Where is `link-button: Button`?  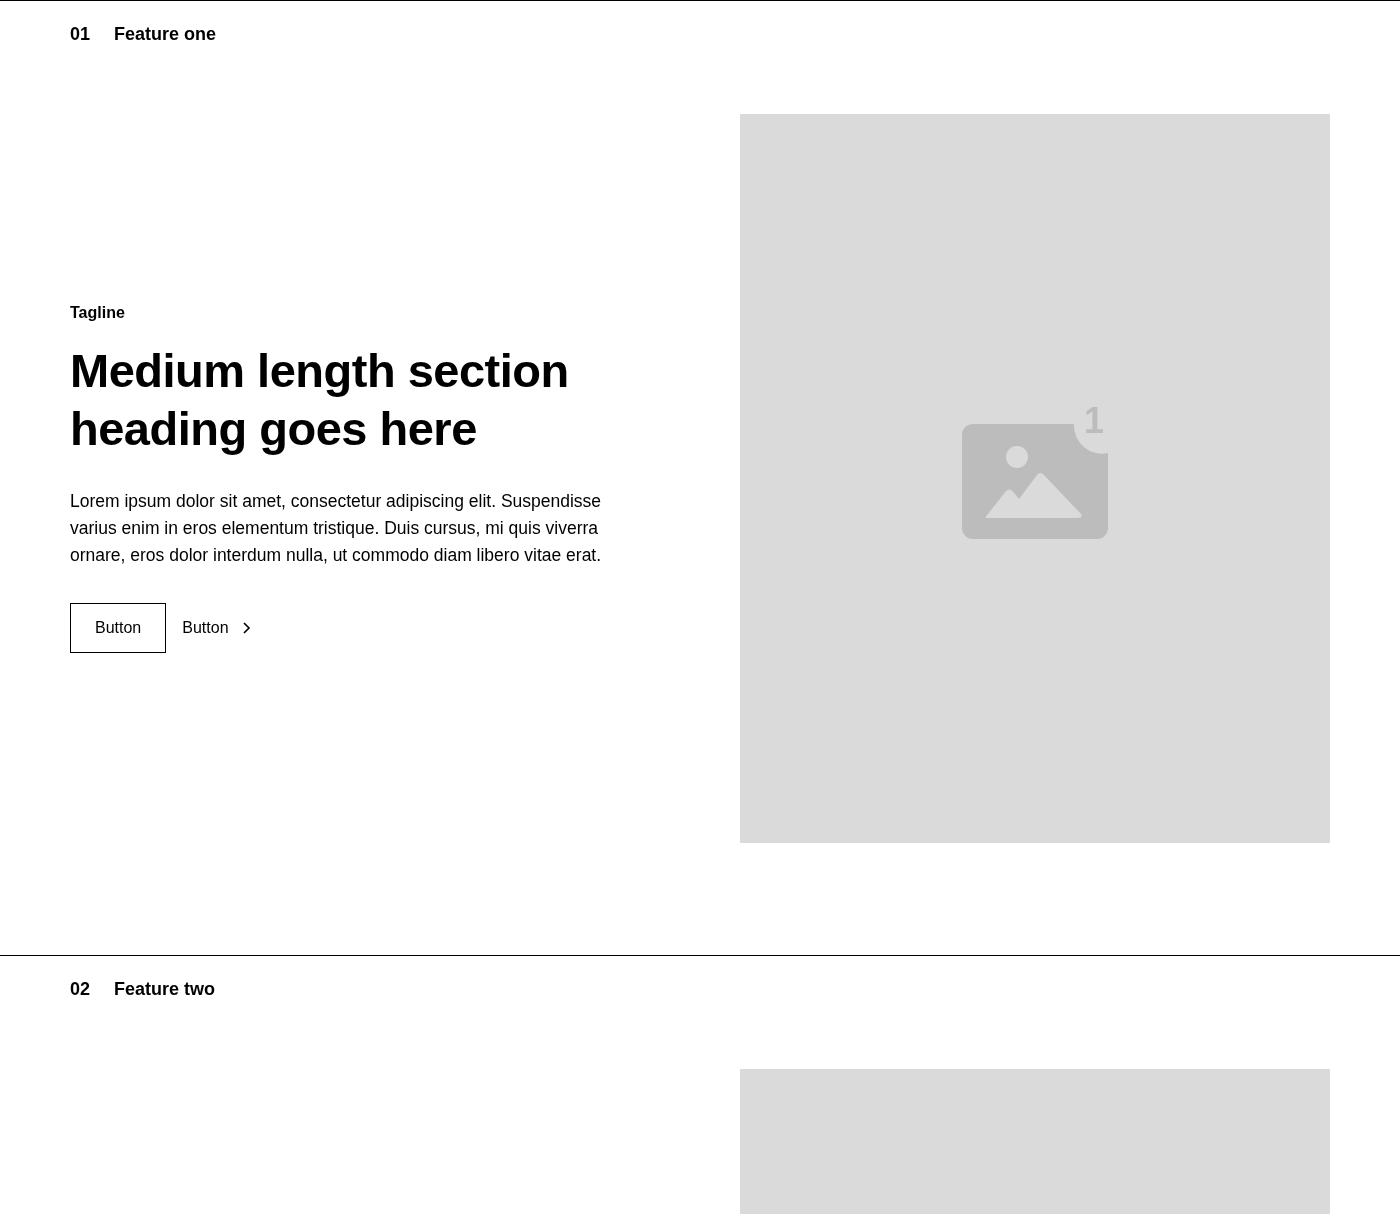
link-button: Button is located at coordinates (216, 628).